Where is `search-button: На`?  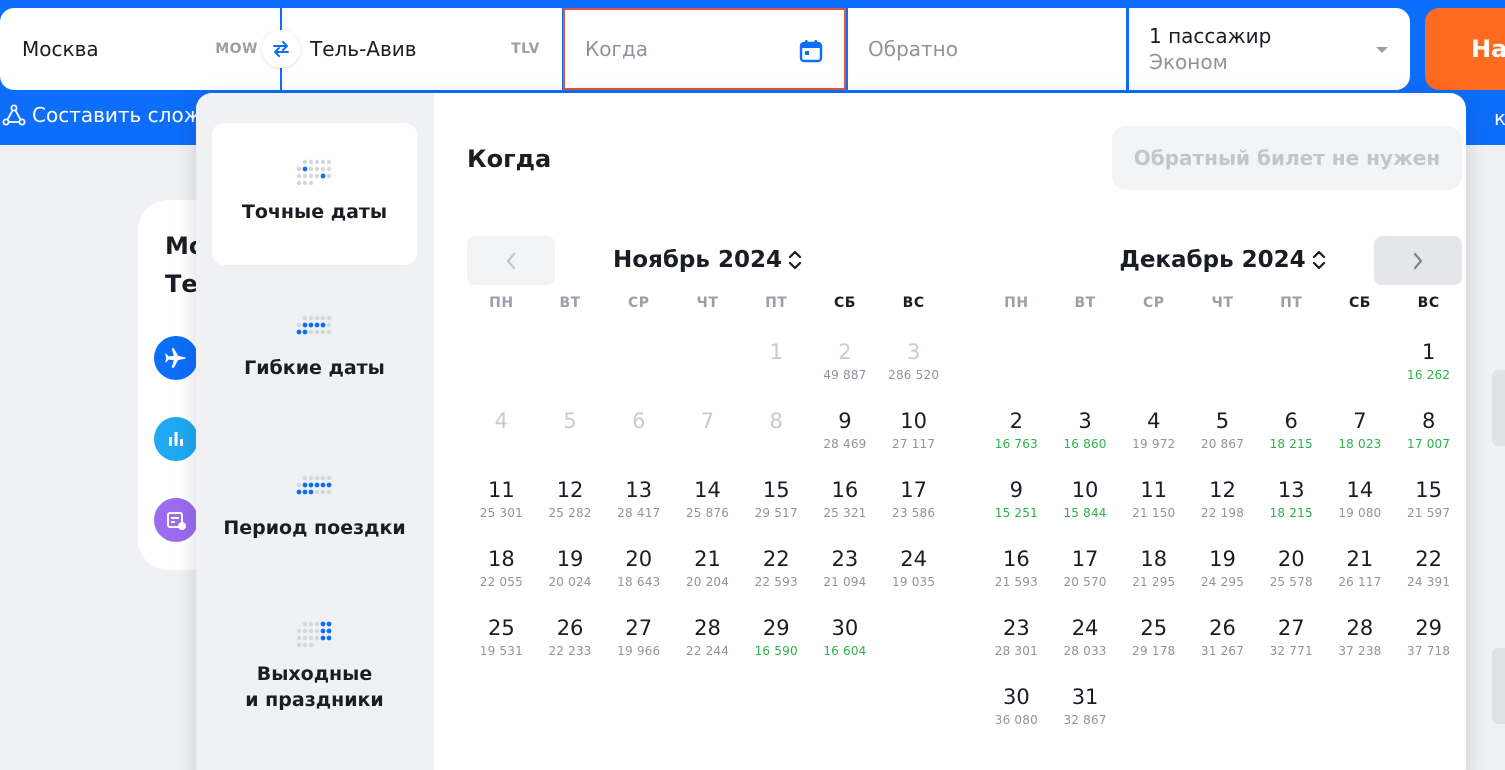
search-button: На is located at coordinates (1465, 49).